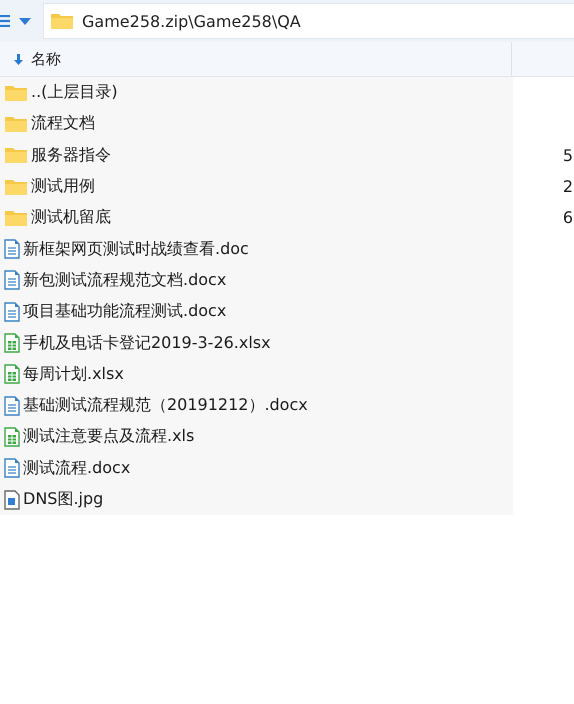 This screenshot has height=704, width=574. Describe the element at coordinates (165, 405) in the screenshot. I see `file-name: 基础测试流程规范（20191212）.docx` at that location.